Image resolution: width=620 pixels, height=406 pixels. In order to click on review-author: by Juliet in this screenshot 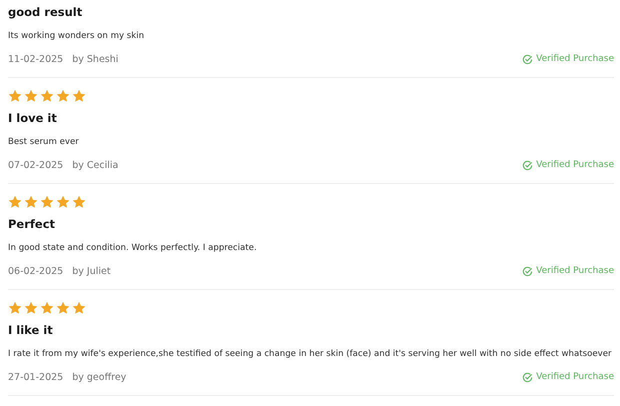, I will do `click(91, 271)`.